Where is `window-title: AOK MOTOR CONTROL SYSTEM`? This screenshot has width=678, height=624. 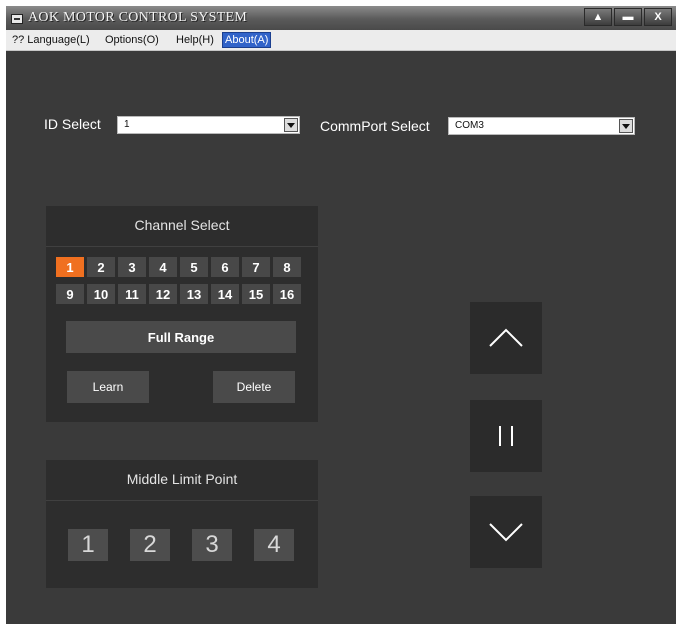
window-title: AOK MOTOR CONTROL SYSTEM is located at coordinates (138, 17).